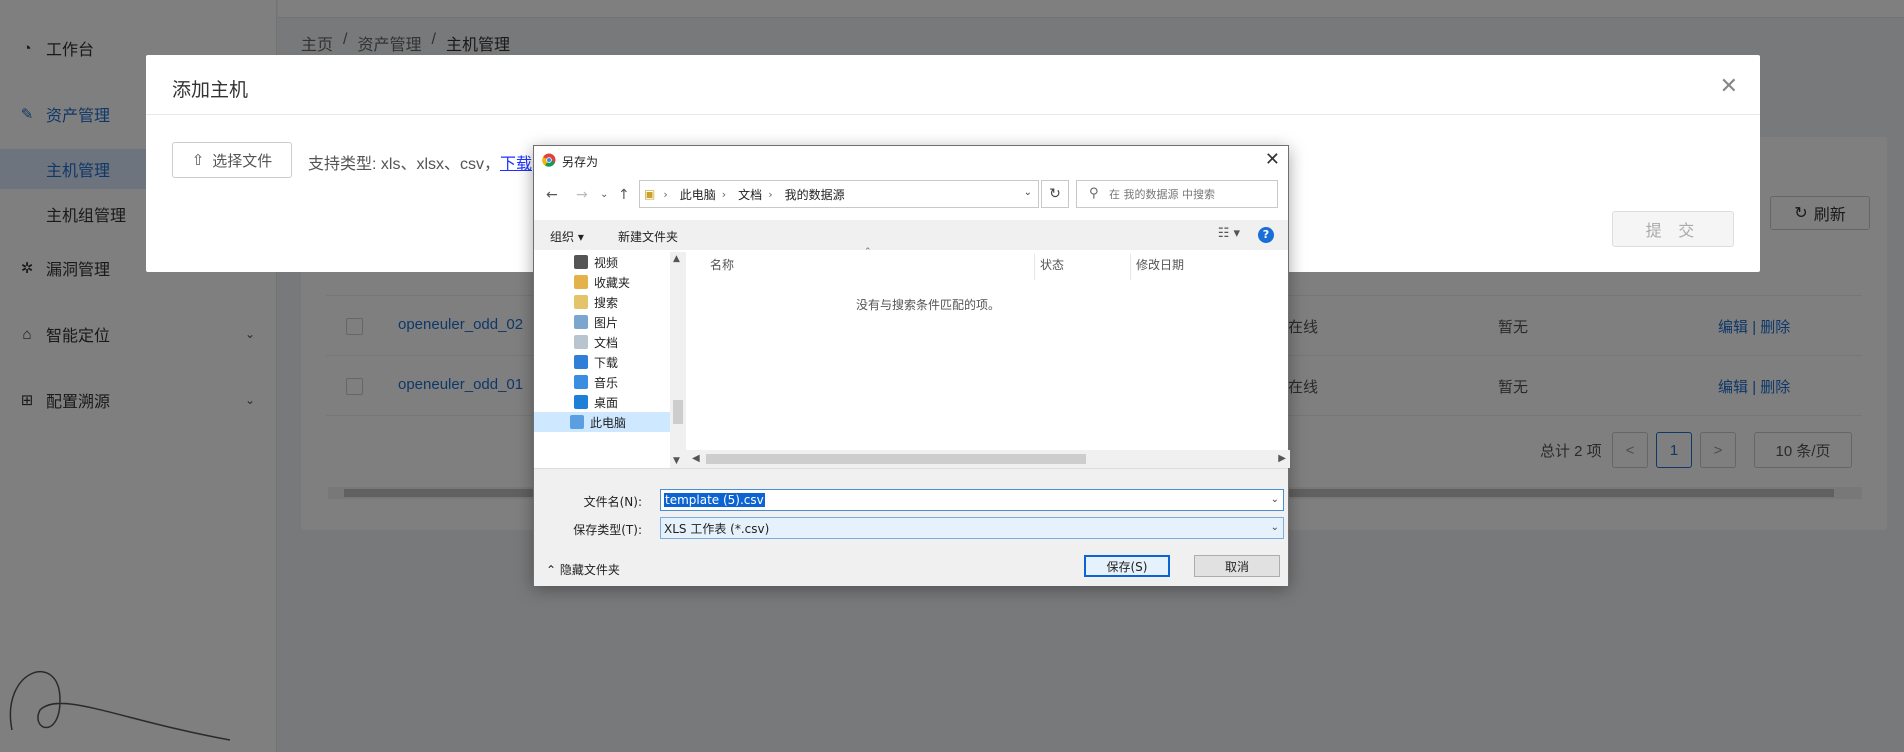  What do you see at coordinates (606, 262) in the screenshot?
I see `tree-item-label: 视频` at bounding box center [606, 262].